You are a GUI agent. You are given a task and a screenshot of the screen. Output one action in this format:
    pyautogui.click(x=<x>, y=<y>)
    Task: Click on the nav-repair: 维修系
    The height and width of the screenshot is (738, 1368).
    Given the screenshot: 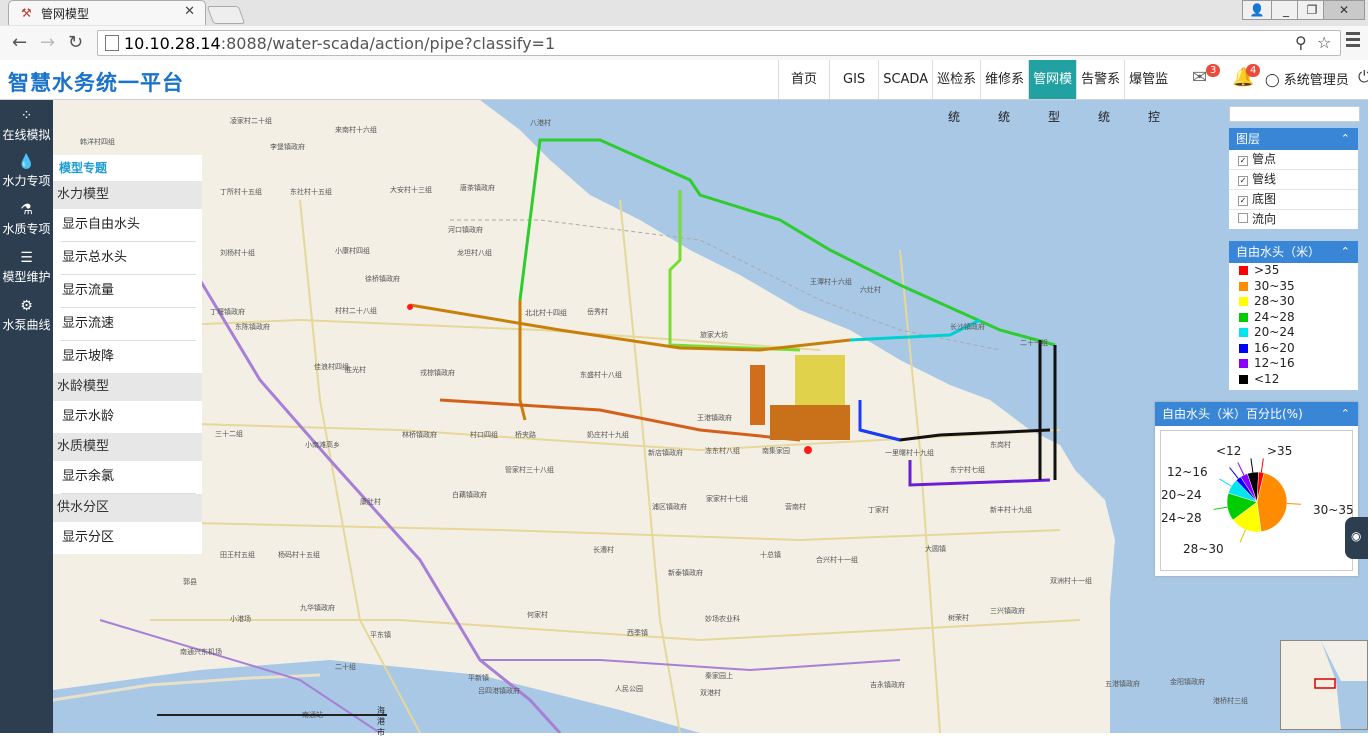 What is the action you would take?
    pyautogui.click(x=1004, y=79)
    